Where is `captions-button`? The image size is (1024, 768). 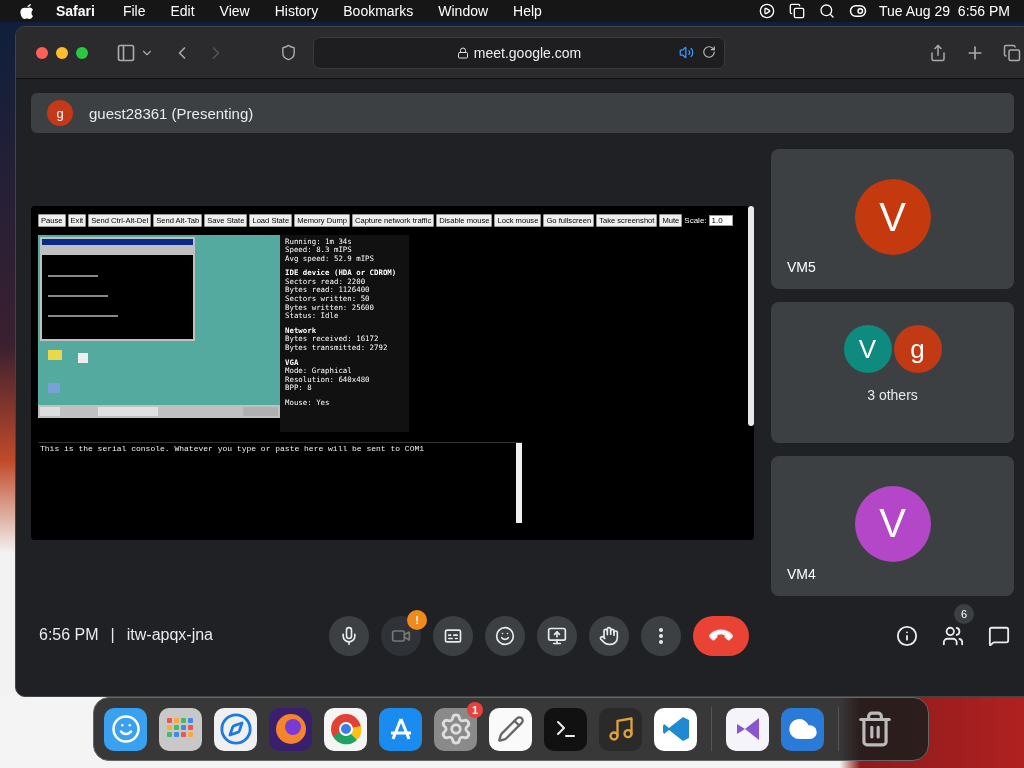
captions-button is located at coordinates (453, 636).